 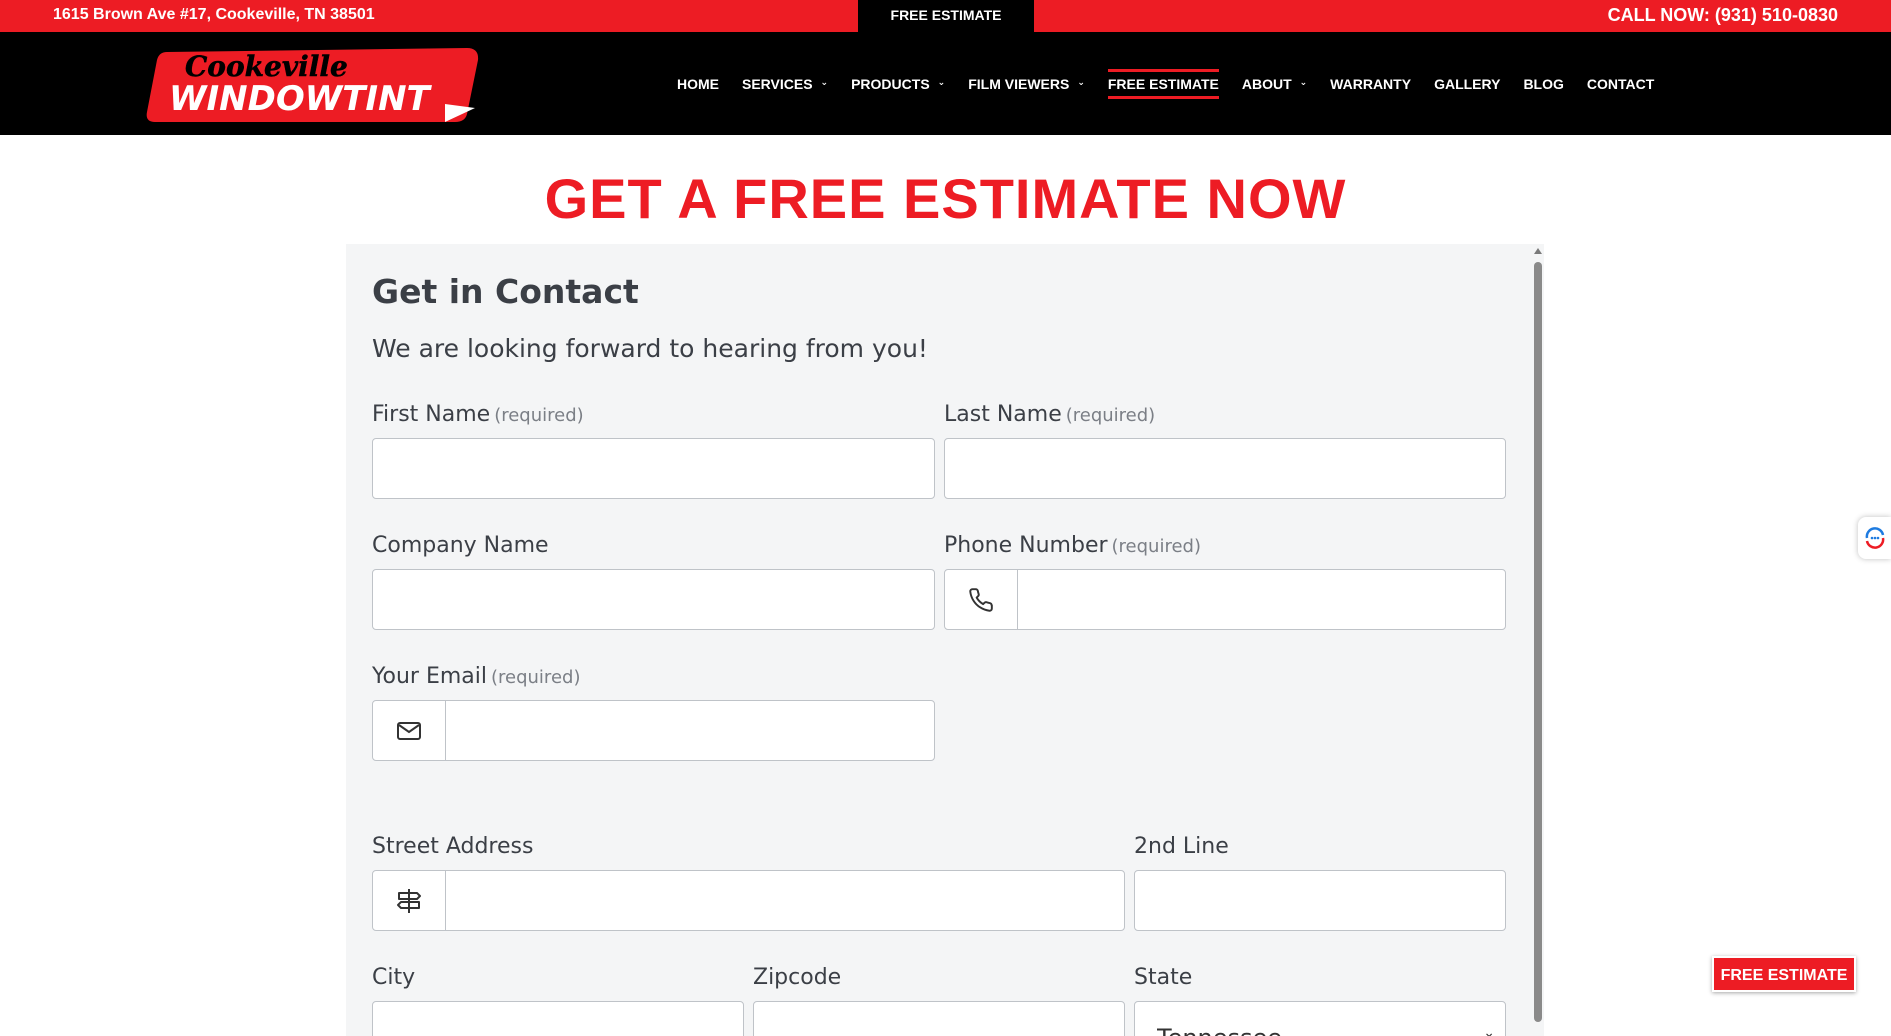 I want to click on last-name-input, so click(x=1225, y=468).